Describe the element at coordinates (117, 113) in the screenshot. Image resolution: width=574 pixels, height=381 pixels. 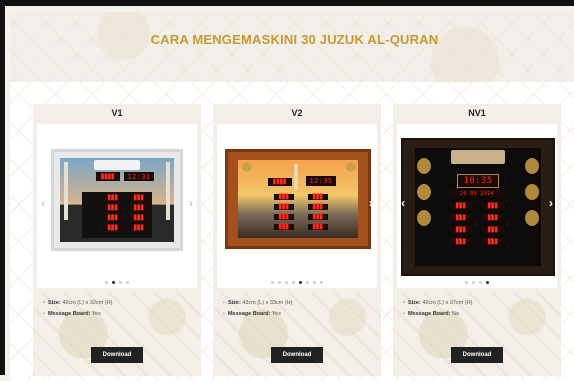
I see `card-title: V1` at that location.